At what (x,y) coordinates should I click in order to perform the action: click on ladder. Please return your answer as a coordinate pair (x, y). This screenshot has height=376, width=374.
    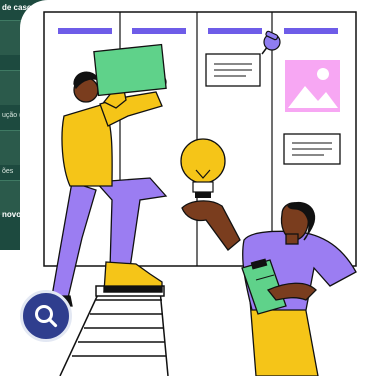
    Looking at the image, I should click on (114, 330).